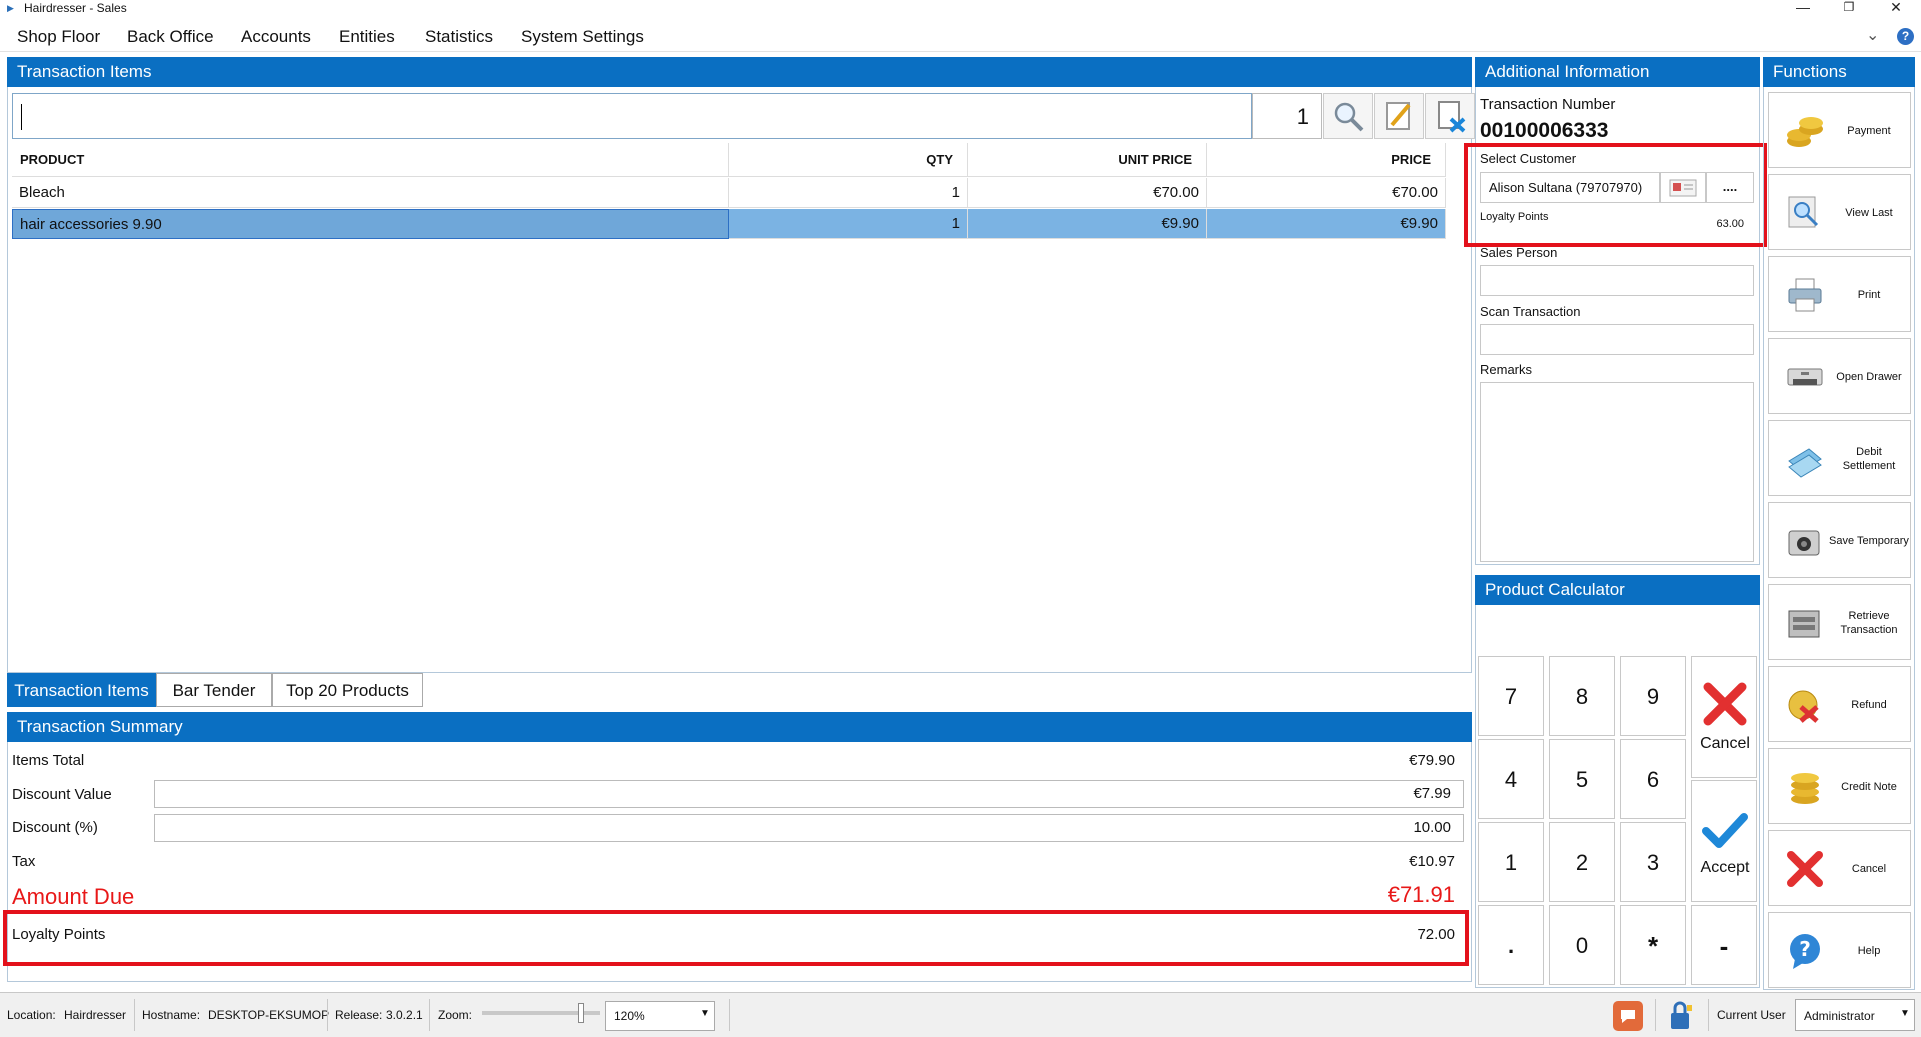 Image resolution: width=1921 pixels, height=1037 pixels. Describe the element at coordinates (735, 224) in the screenshot. I see `table-row-selected: hair accessories 9.90 1 €9.90 €9.90` at that location.